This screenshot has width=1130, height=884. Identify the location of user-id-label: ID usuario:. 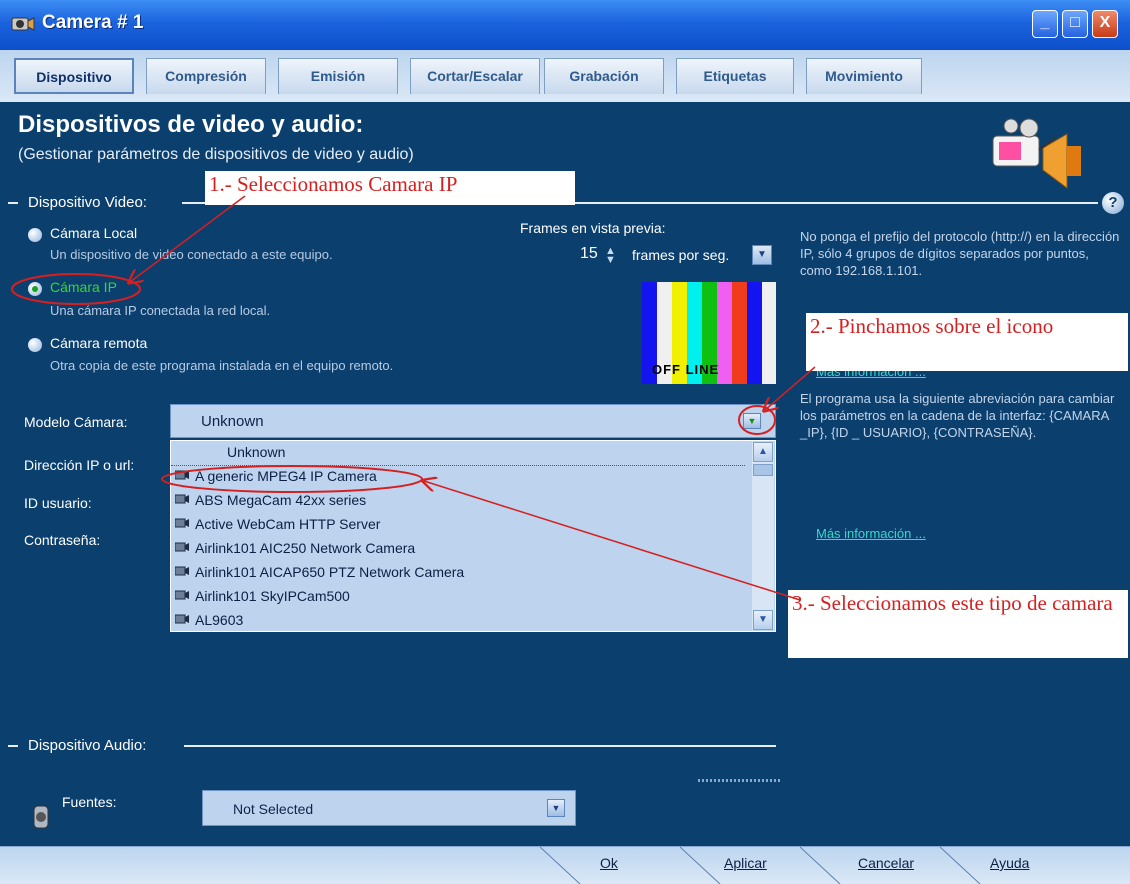
(58, 503).